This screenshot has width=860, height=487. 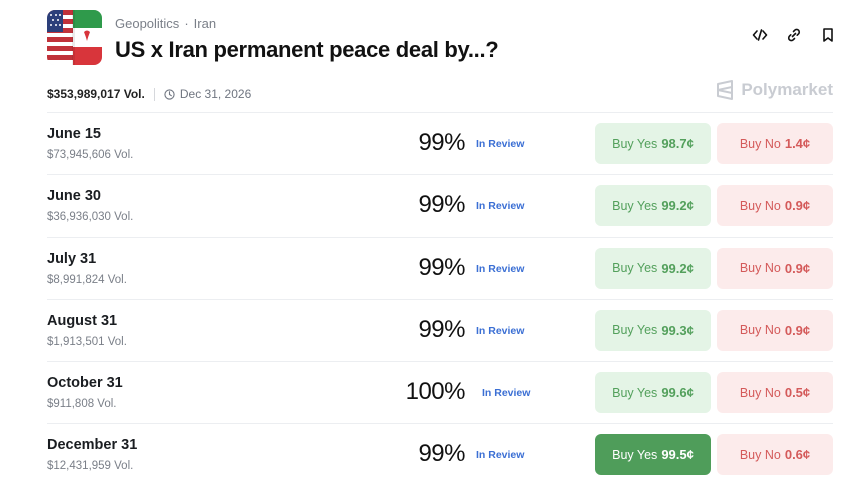 I want to click on bookmark-button, so click(x=828, y=35).